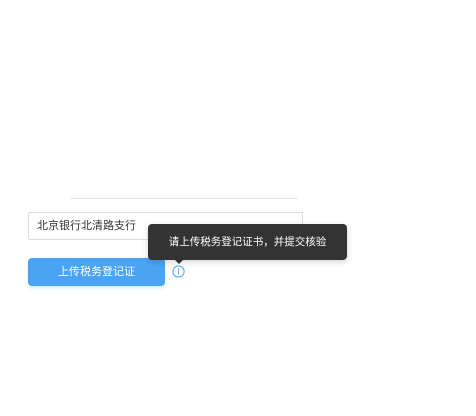 The height and width of the screenshot is (416, 476). What do you see at coordinates (86, 225) in the screenshot?
I see `bank-branch-value: 北京银行北清路支行` at bounding box center [86, 225].